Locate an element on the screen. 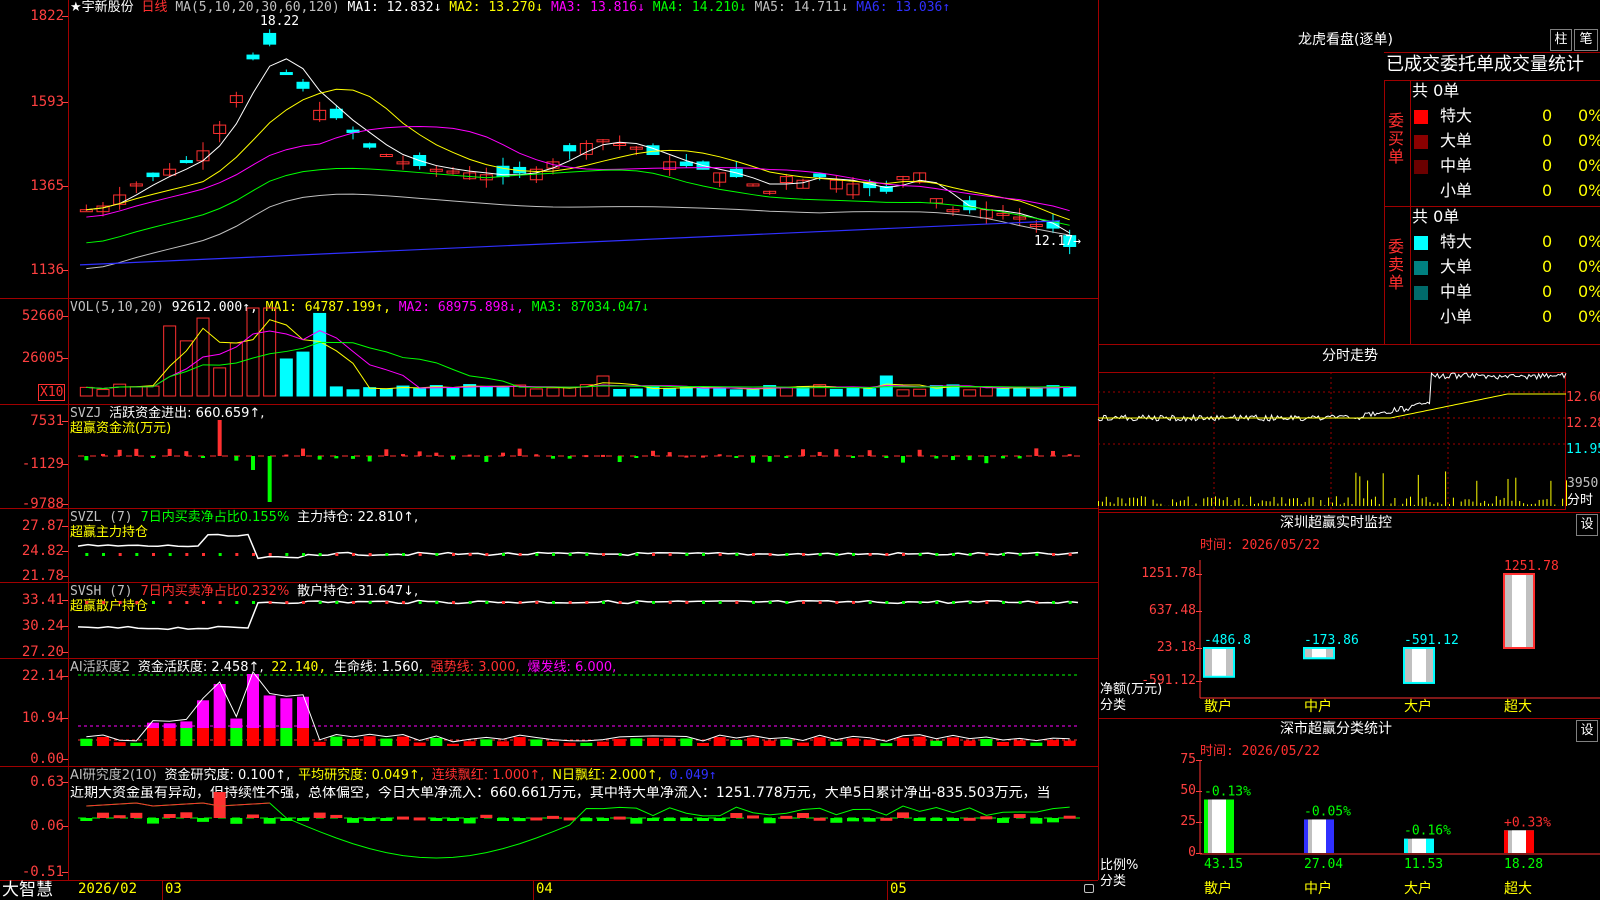 This screenshot has height=900, width=1600. fund-flow-chart is located at coordinates (584, 456).